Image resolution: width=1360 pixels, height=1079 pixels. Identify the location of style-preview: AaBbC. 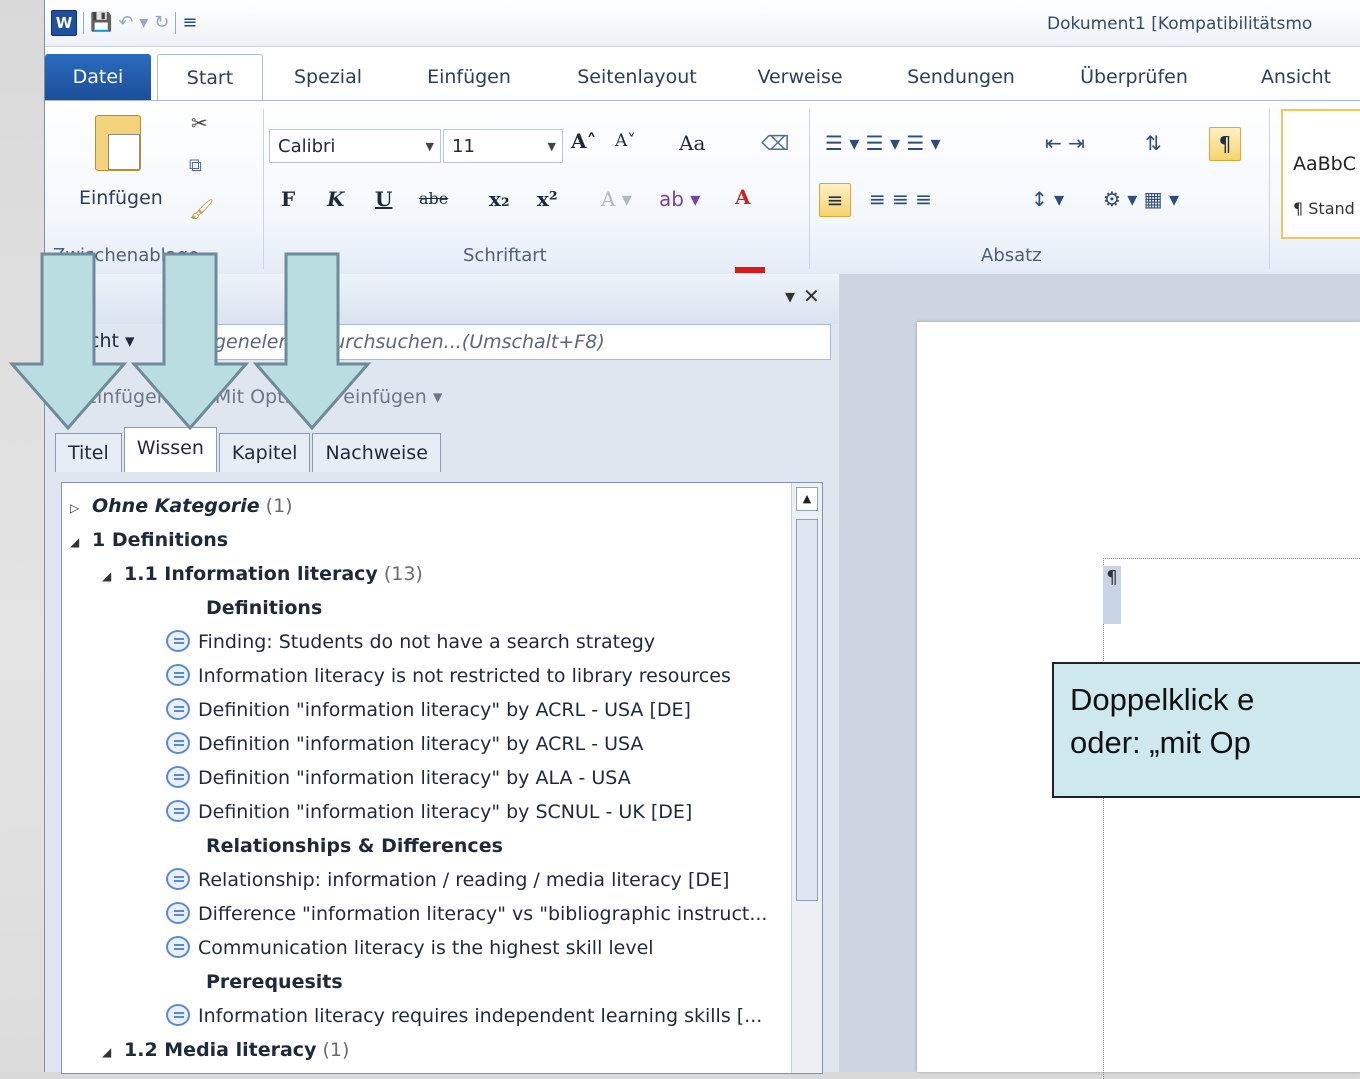
(1325, 164).